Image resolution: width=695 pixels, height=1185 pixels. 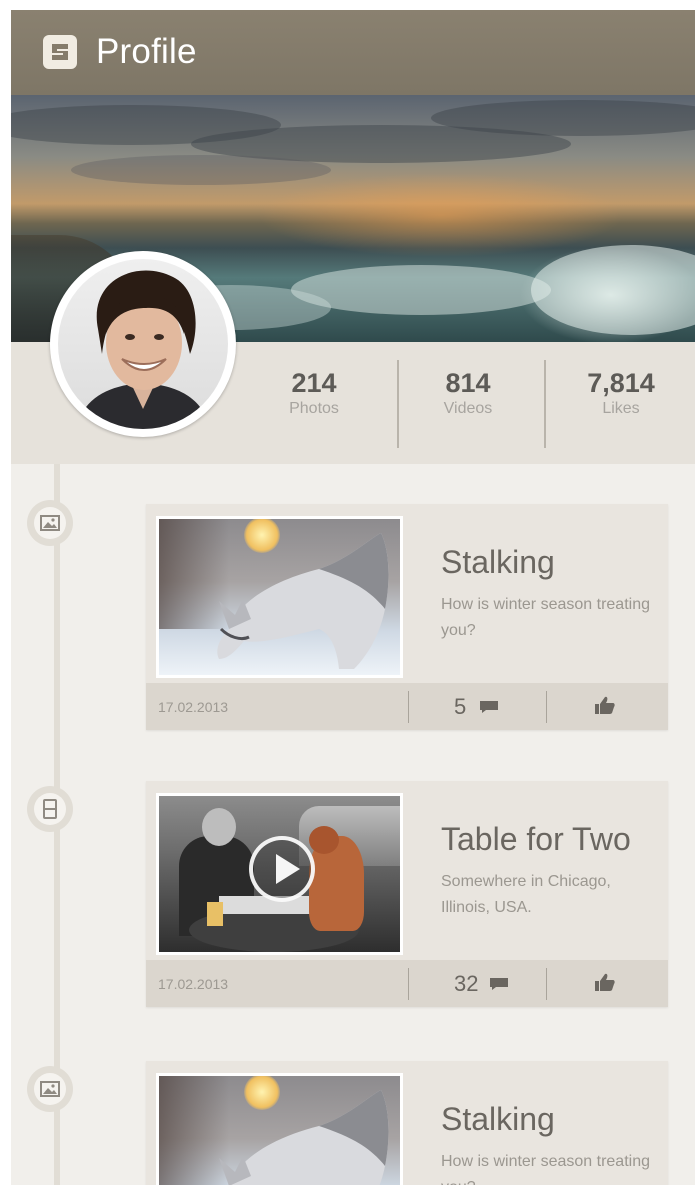 I want to click on page-title: Profile, so click(x=146, y=51).